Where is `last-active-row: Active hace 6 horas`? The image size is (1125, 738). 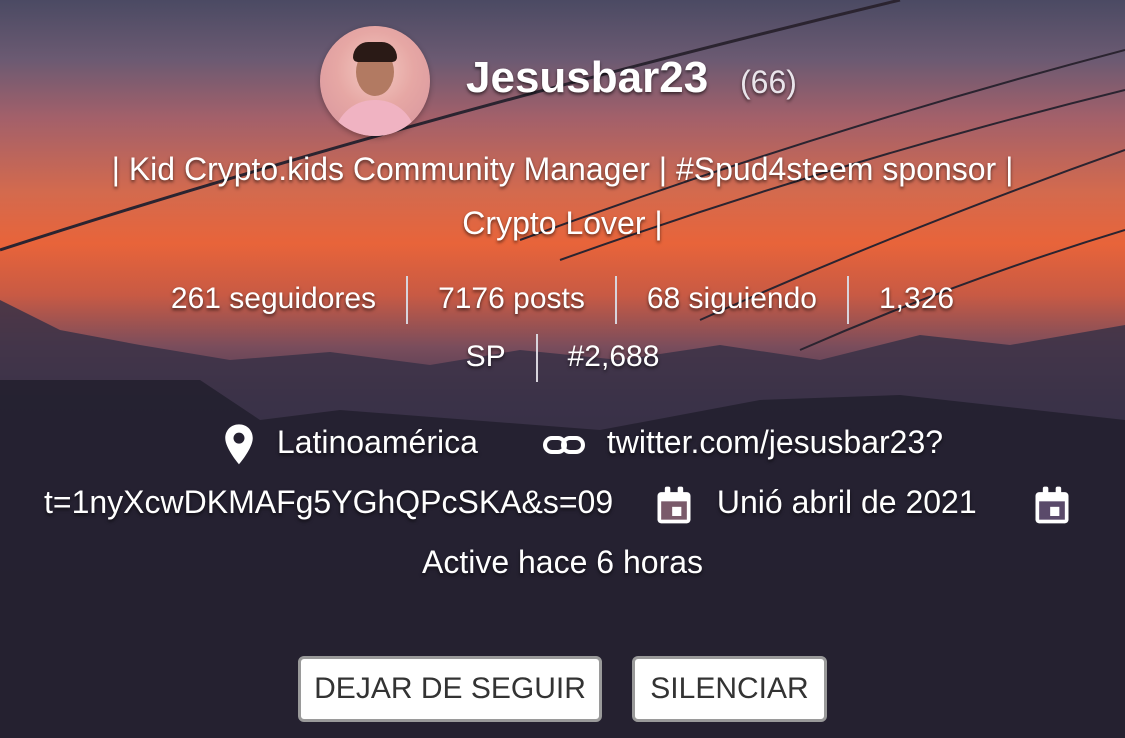
last-active-row: Active hace 6 horas is located at coordinates (562, 562).